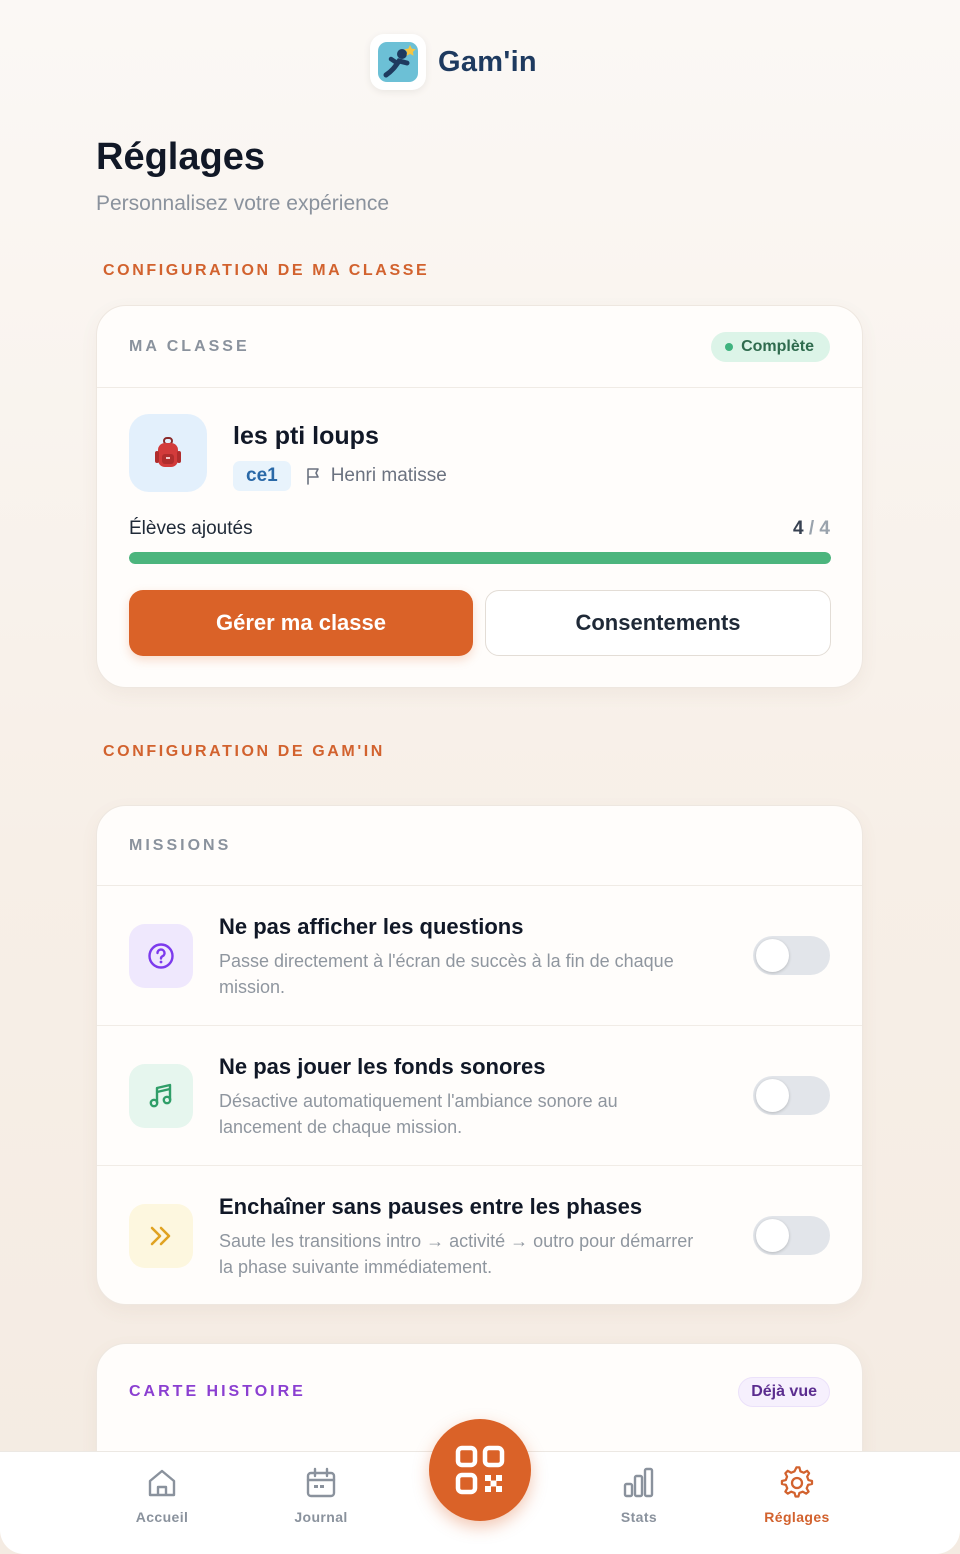 The height and width of the screenshot is (1554, 960). Describe the element at coordinates (301, 623) in the screenshot. I see `manage-class-button: Gérer ma classe` at that location.